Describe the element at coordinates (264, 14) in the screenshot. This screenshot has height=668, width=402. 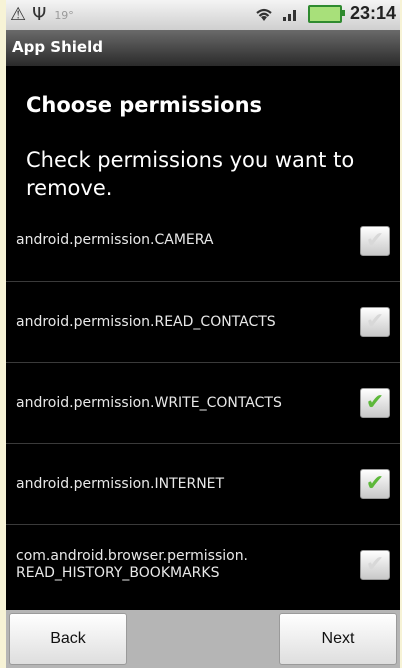
I see `wifi-icon` at that location.